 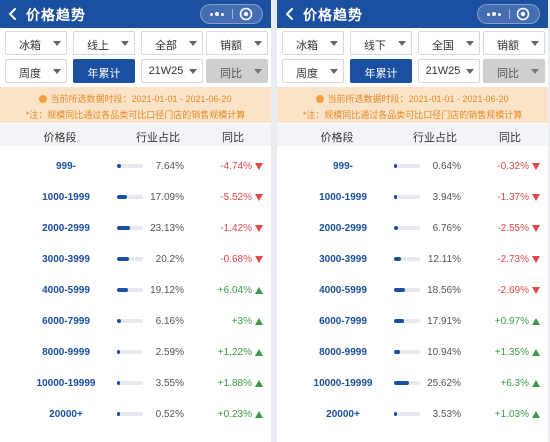 What do you see at coordinates (449, 43) in the screenshot?
I see `filter-row1-3-dropdown: 全国` at bounding box center [449, 43].